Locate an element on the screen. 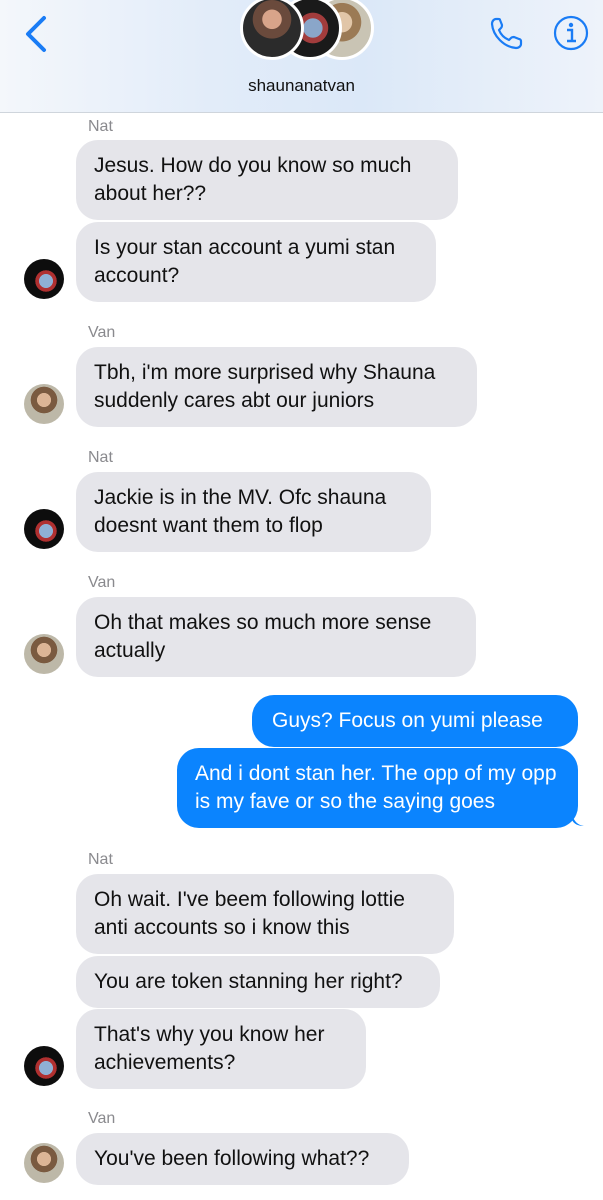  bubble-tail is located at coordinates (578, 820).